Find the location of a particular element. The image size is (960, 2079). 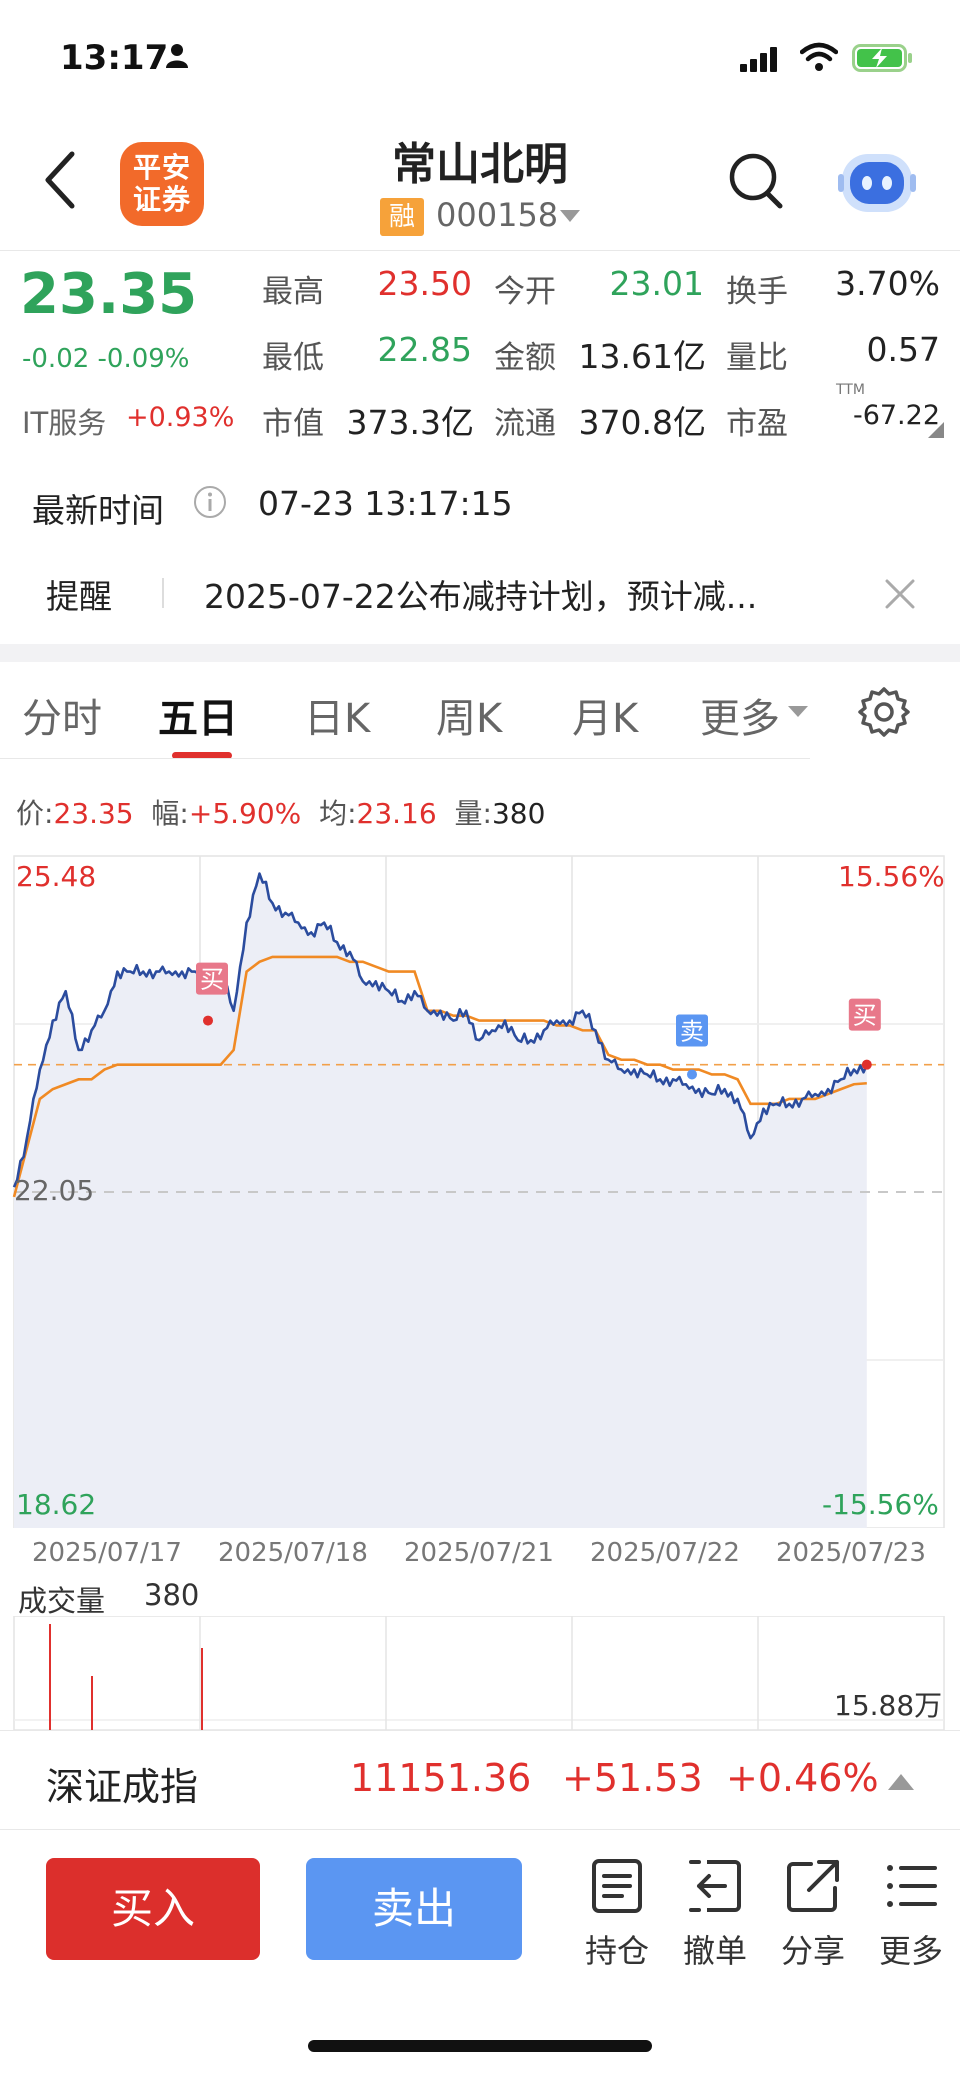

x-axis-date-label: 2025/07/18 is located at coordinates (293, 1553).